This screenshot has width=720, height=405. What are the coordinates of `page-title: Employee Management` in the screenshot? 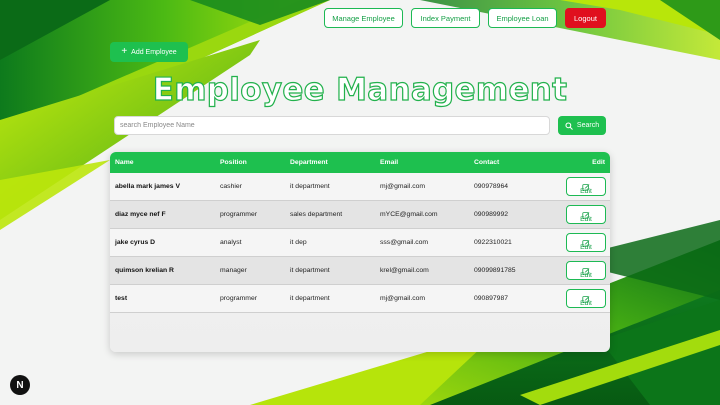 It's located at (360, 89).